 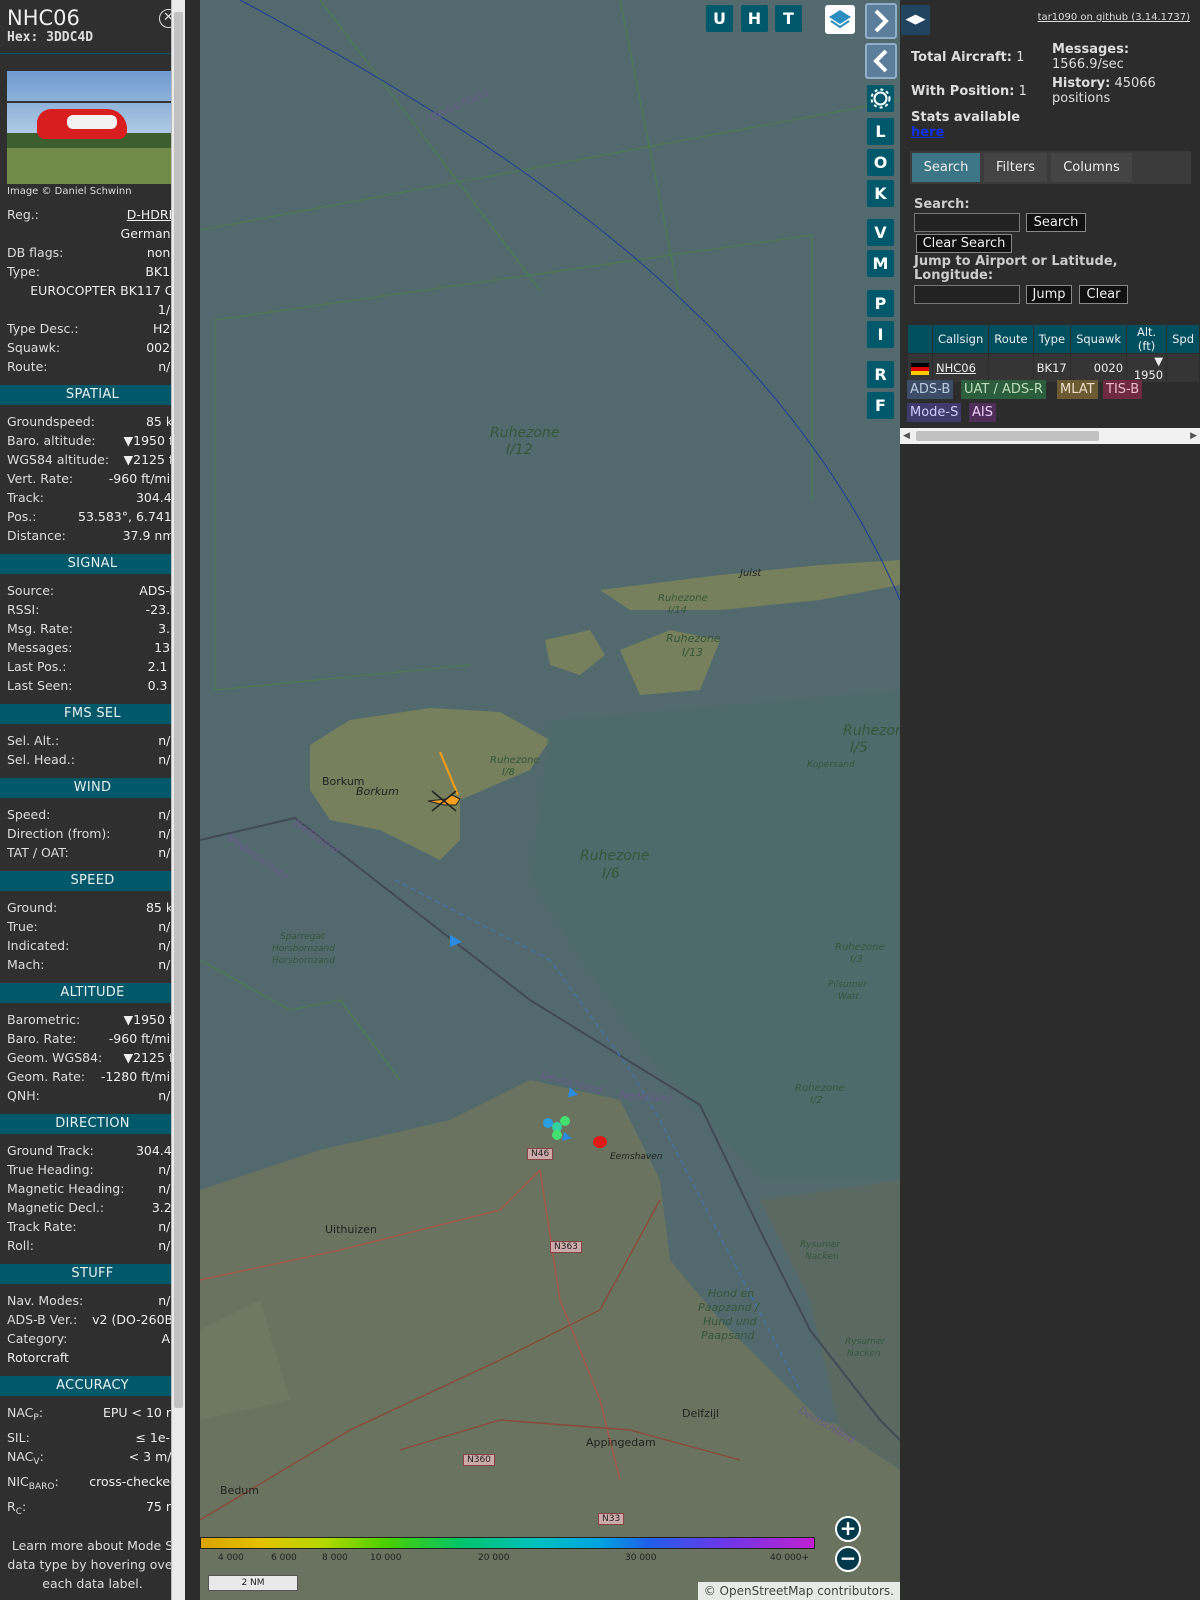 I want to click on info-label: Pos.:, so click(x=21, y=516).